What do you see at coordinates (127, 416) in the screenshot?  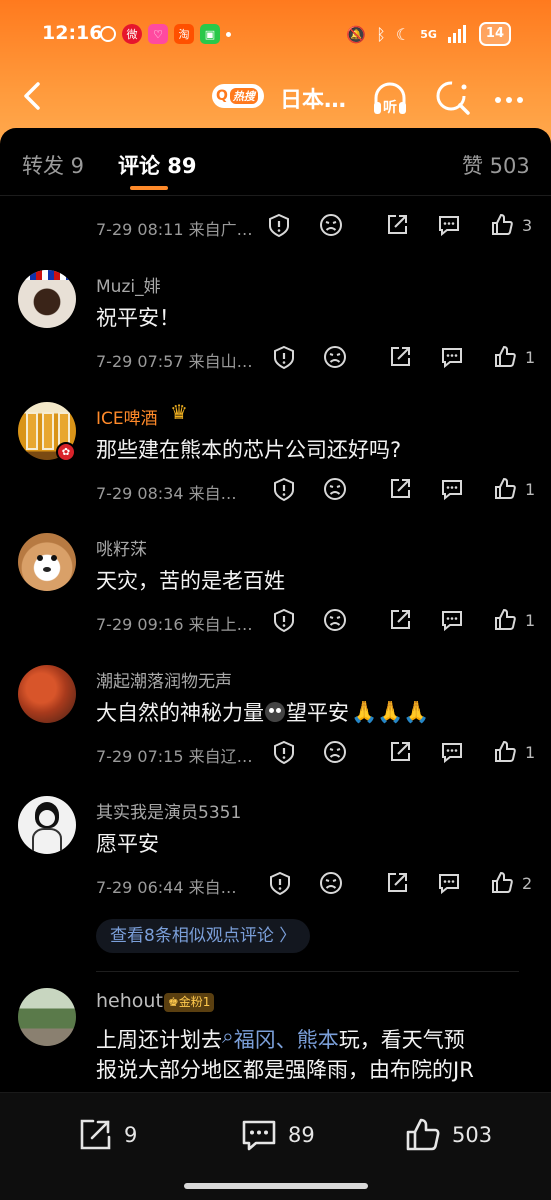 I see `comment-username: ICE啤酒` at bounding box center [127, 416].